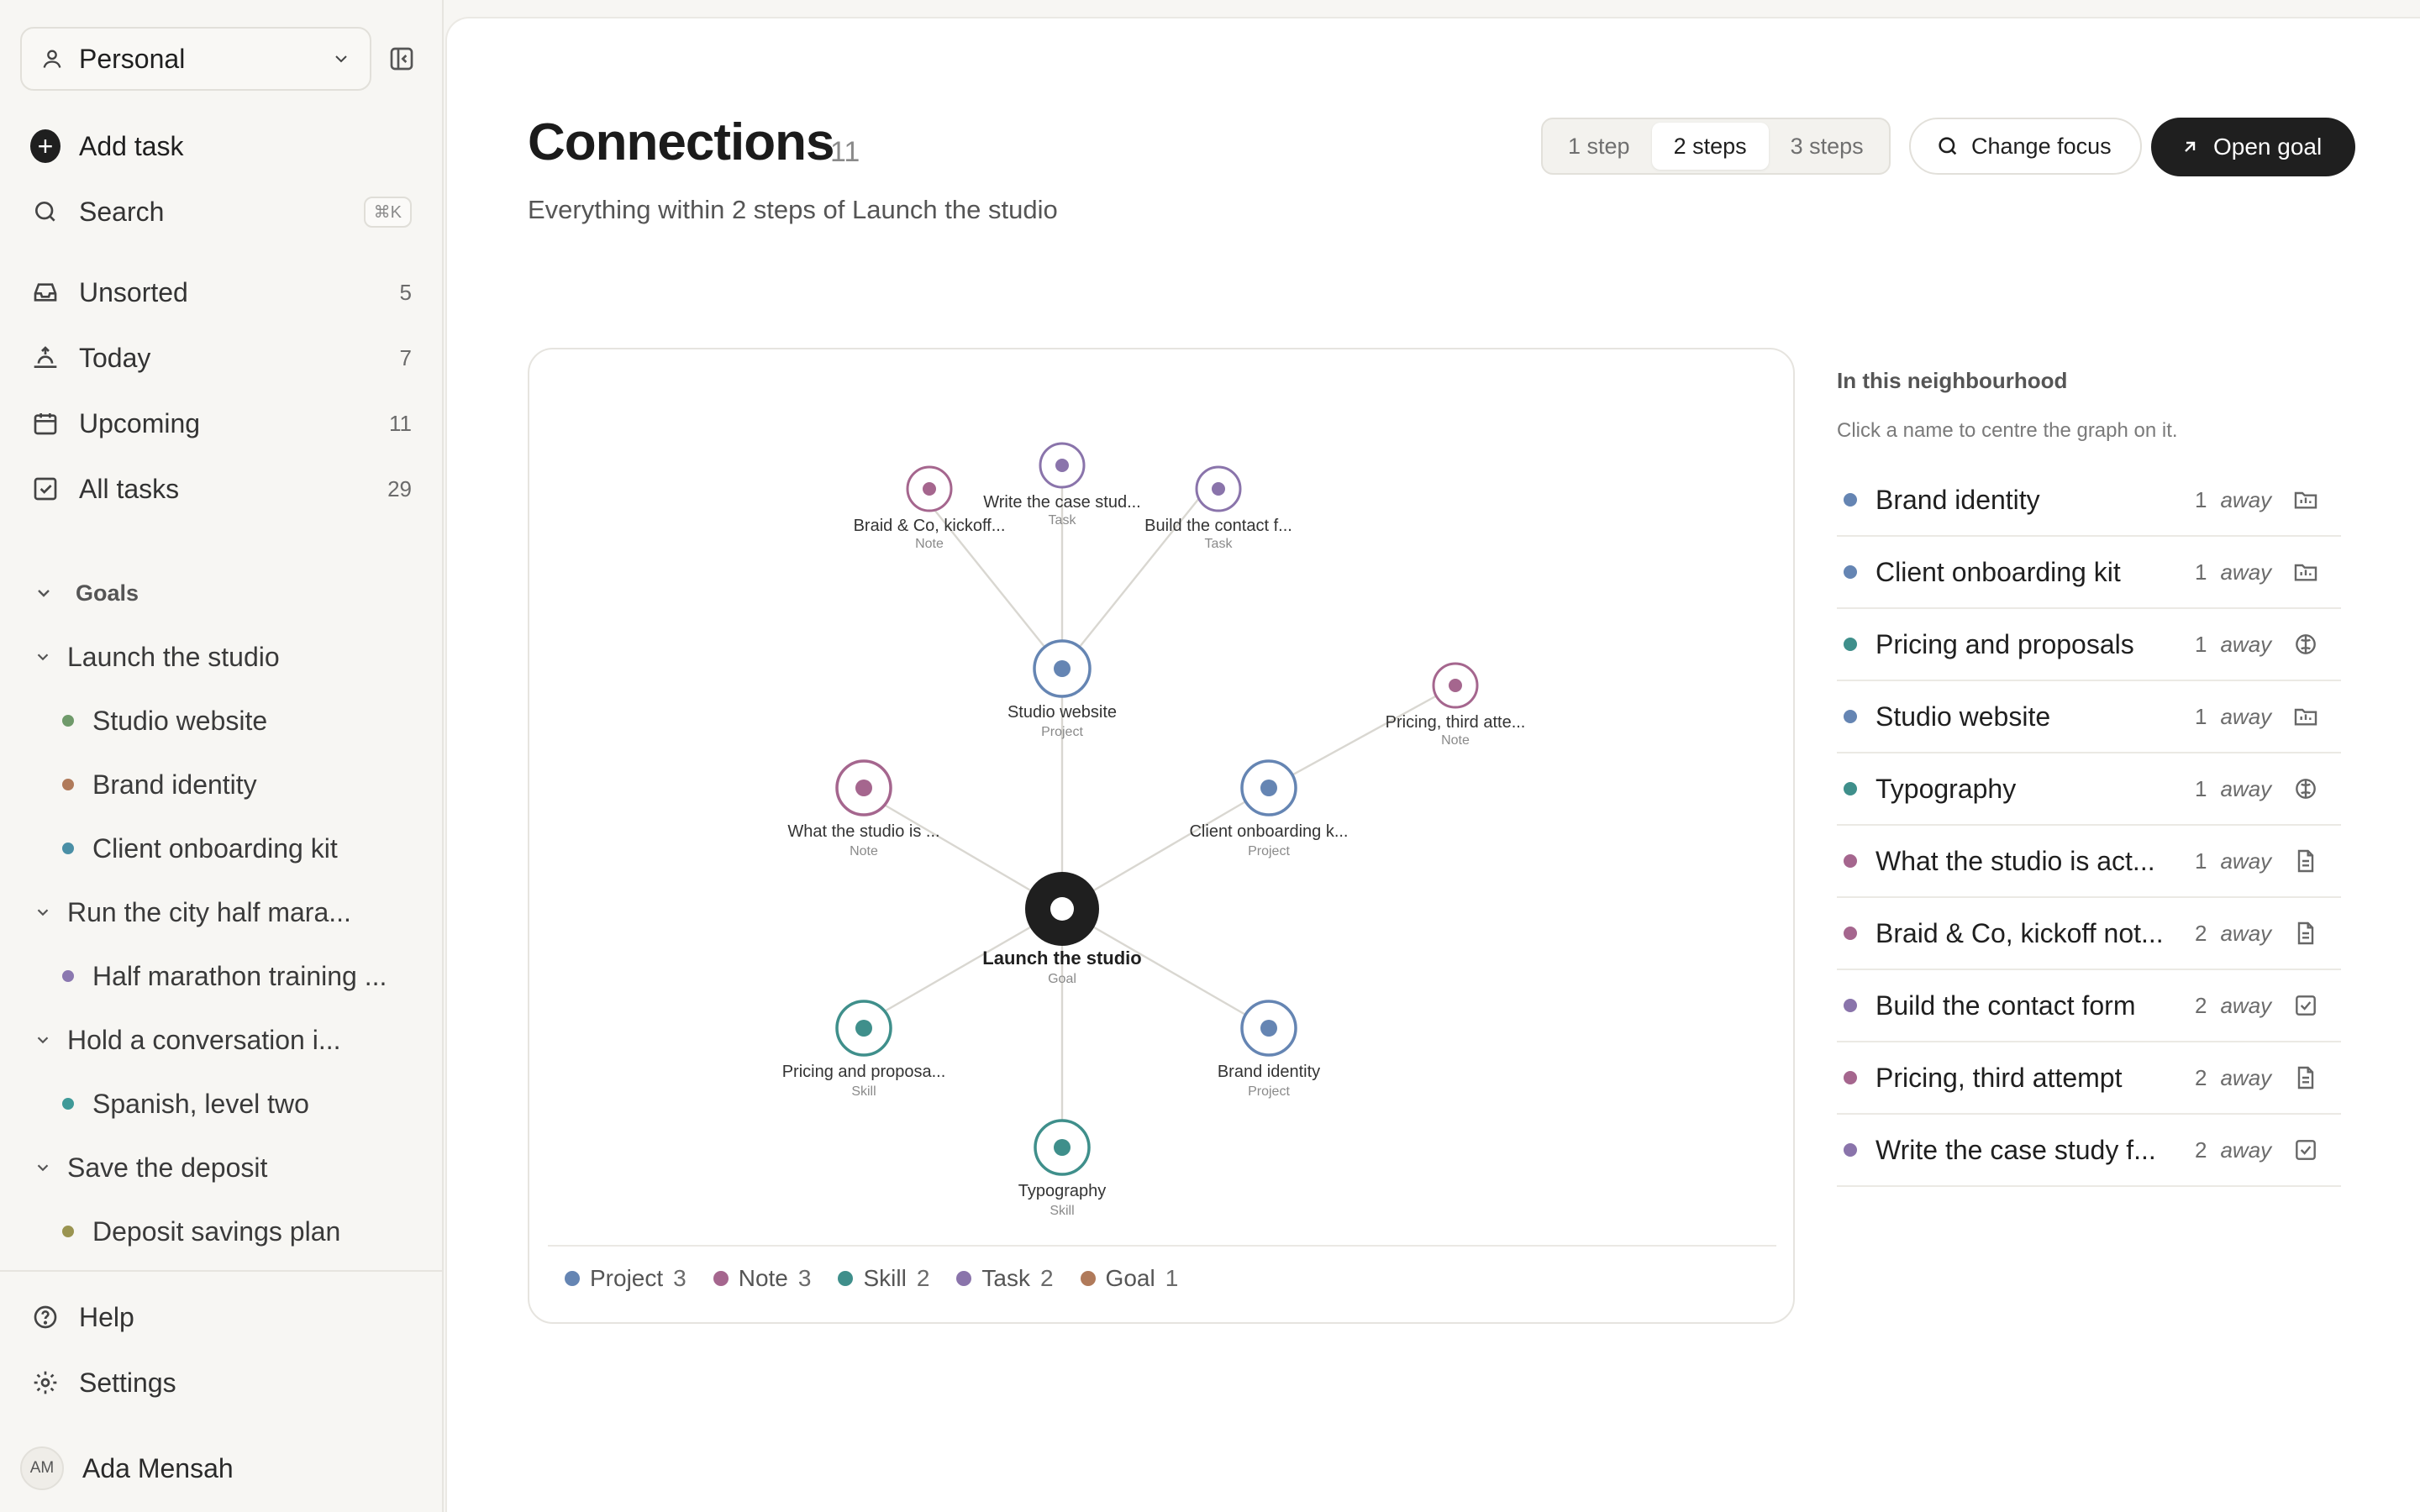 The image size is (2420, 1512). Describe the element at coordinates (2036, 1078) in the screenshot. I see `item-name: Pricing, third attempt` at that location.